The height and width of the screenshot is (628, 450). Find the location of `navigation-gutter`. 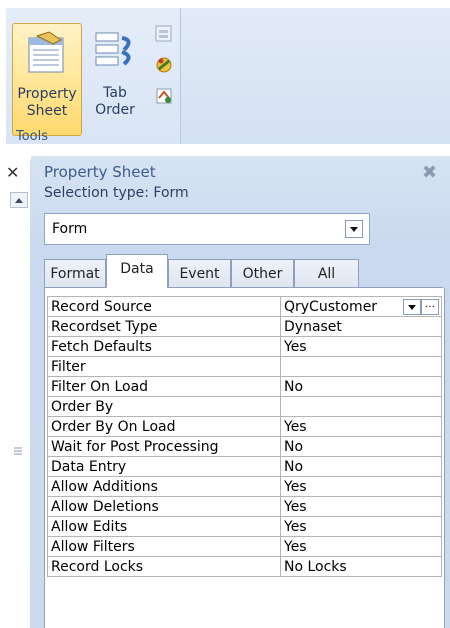

navigation-gutter is located at coordinates (15, 394).